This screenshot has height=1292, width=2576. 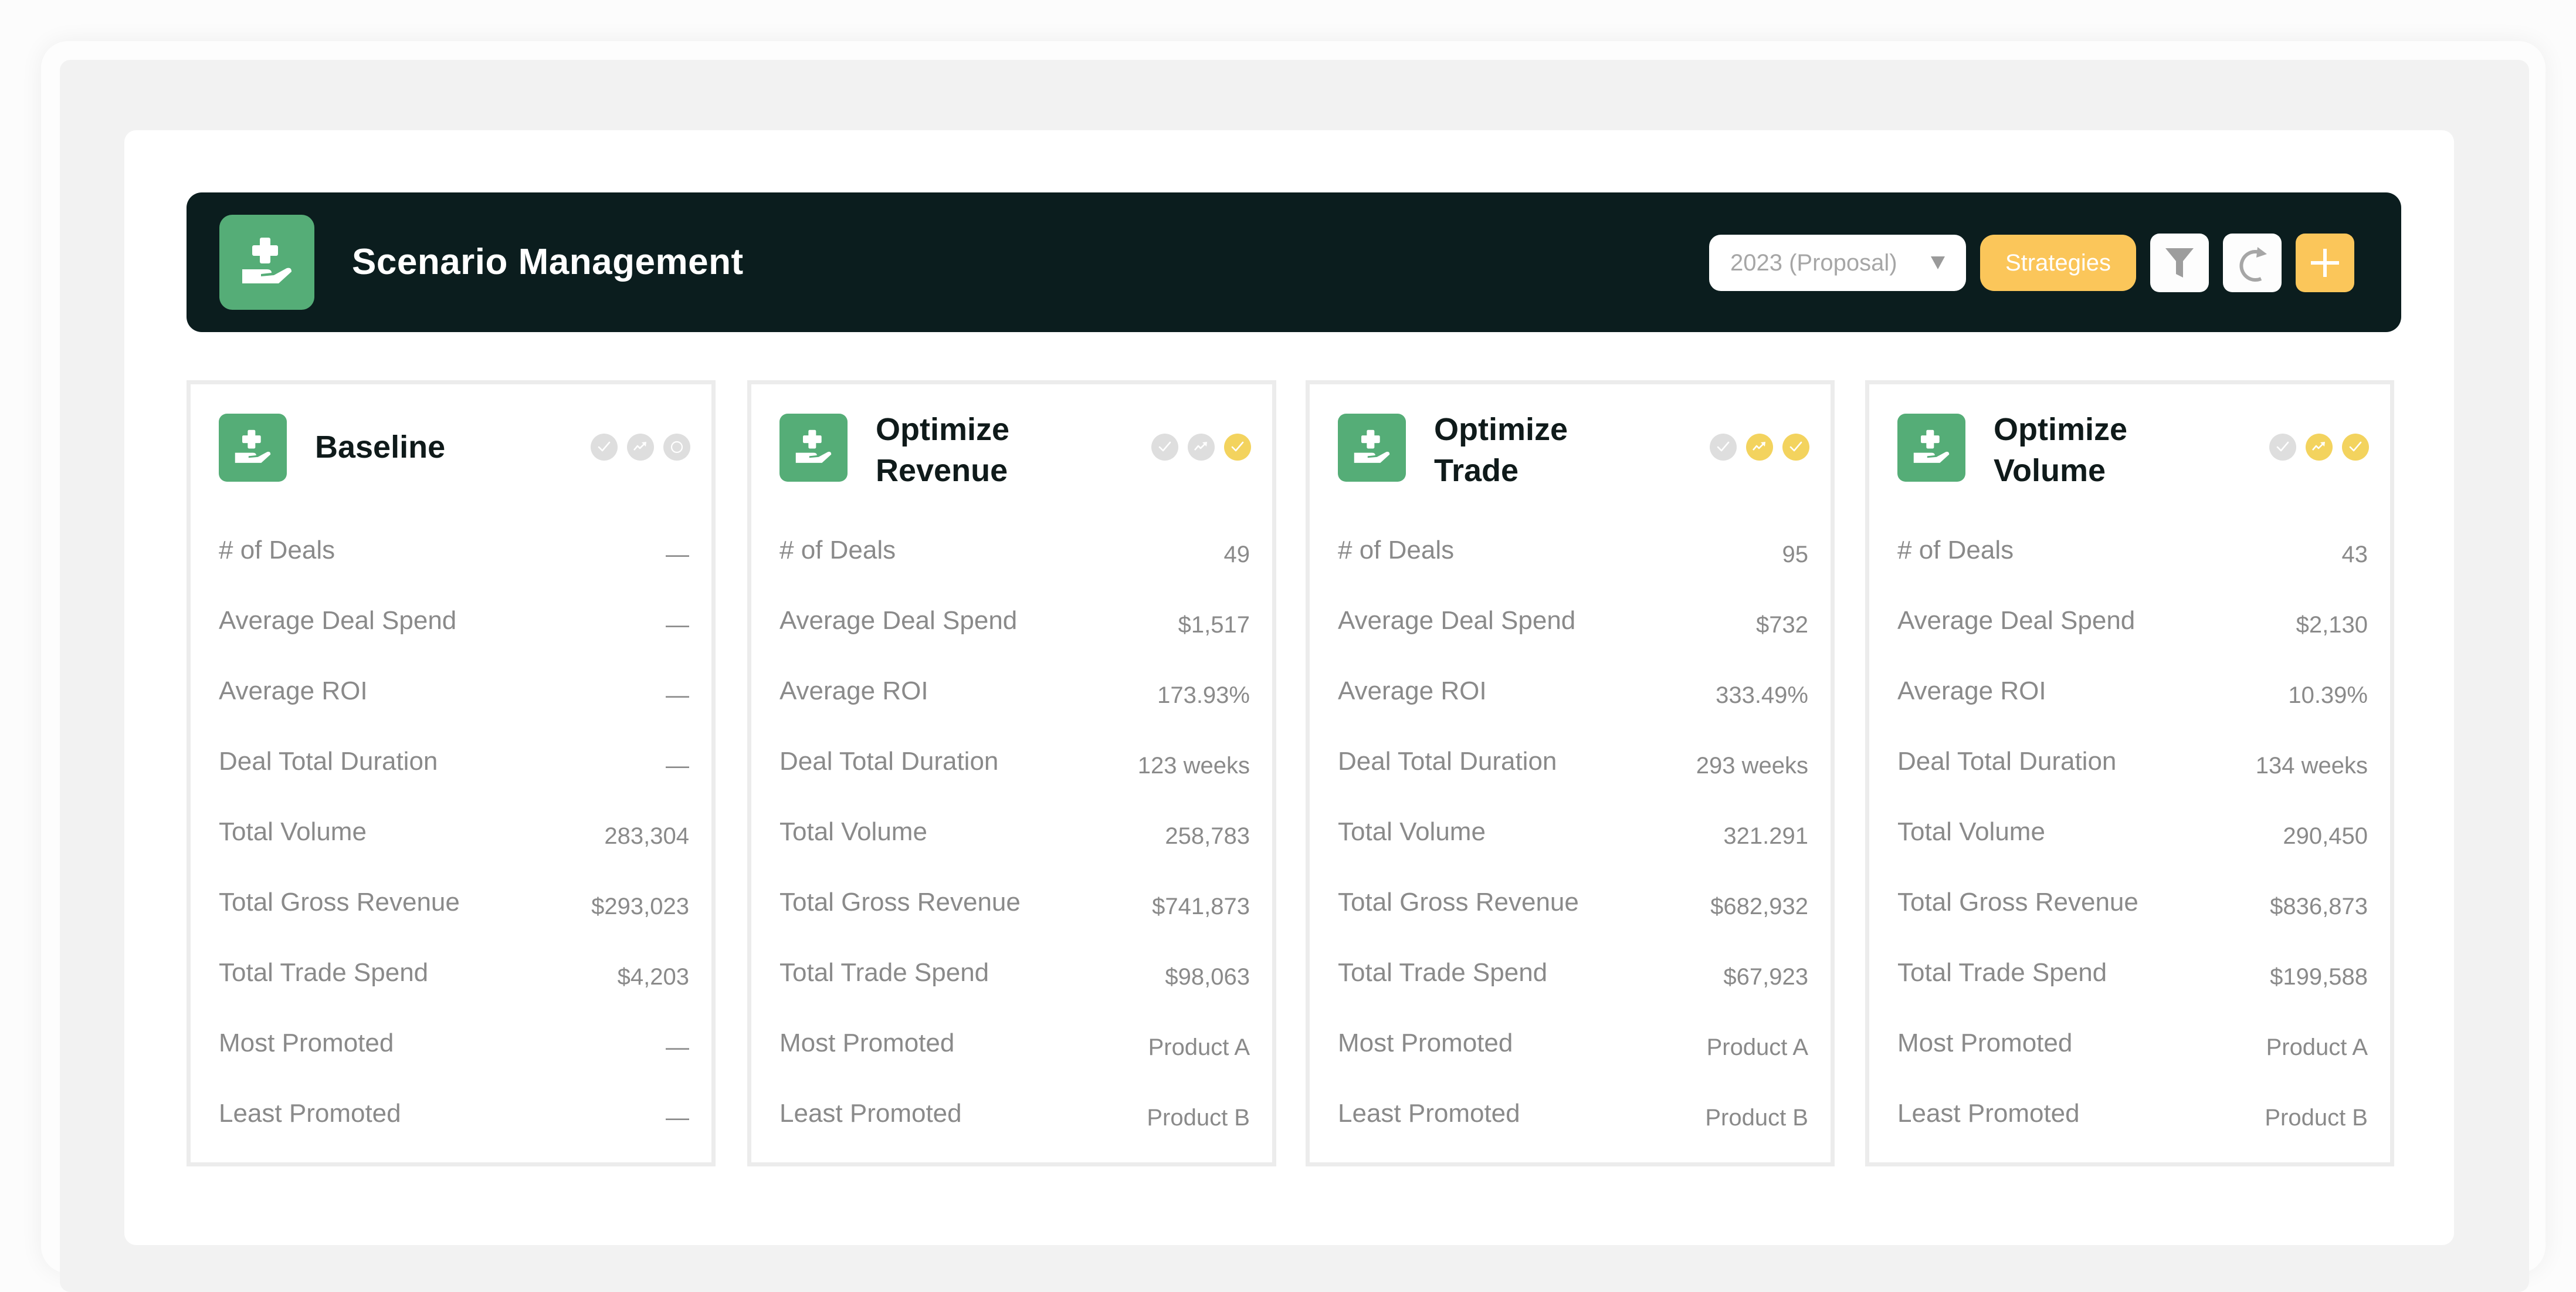 What do you see at coordinates (2311, 766) in the screenshot?
I see `metric-value: 134 weeks` at bounding box center [2311, 766].